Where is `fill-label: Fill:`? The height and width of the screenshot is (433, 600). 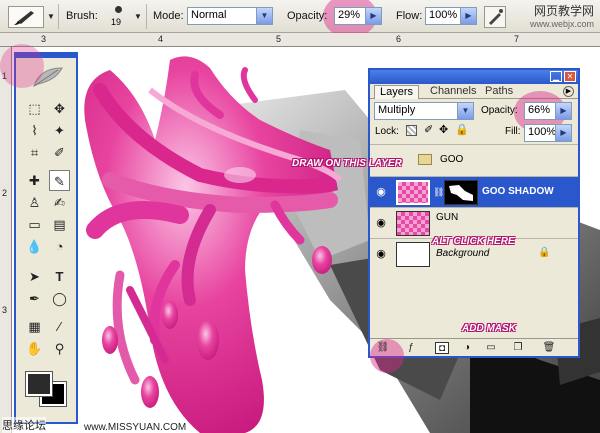
fill-label: Fill: is located at coordinates (513, 131).